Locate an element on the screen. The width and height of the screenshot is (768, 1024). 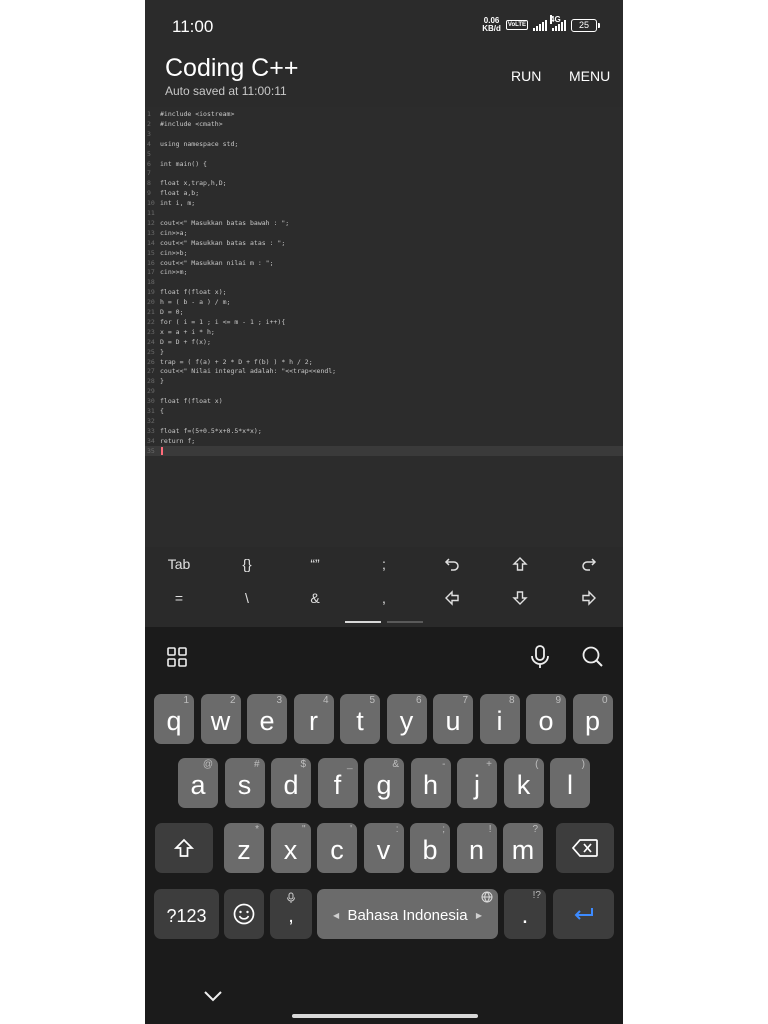
code-line: 12 cout<<" Masukkan batas bawah : "; is located at coordinates (384, 223).